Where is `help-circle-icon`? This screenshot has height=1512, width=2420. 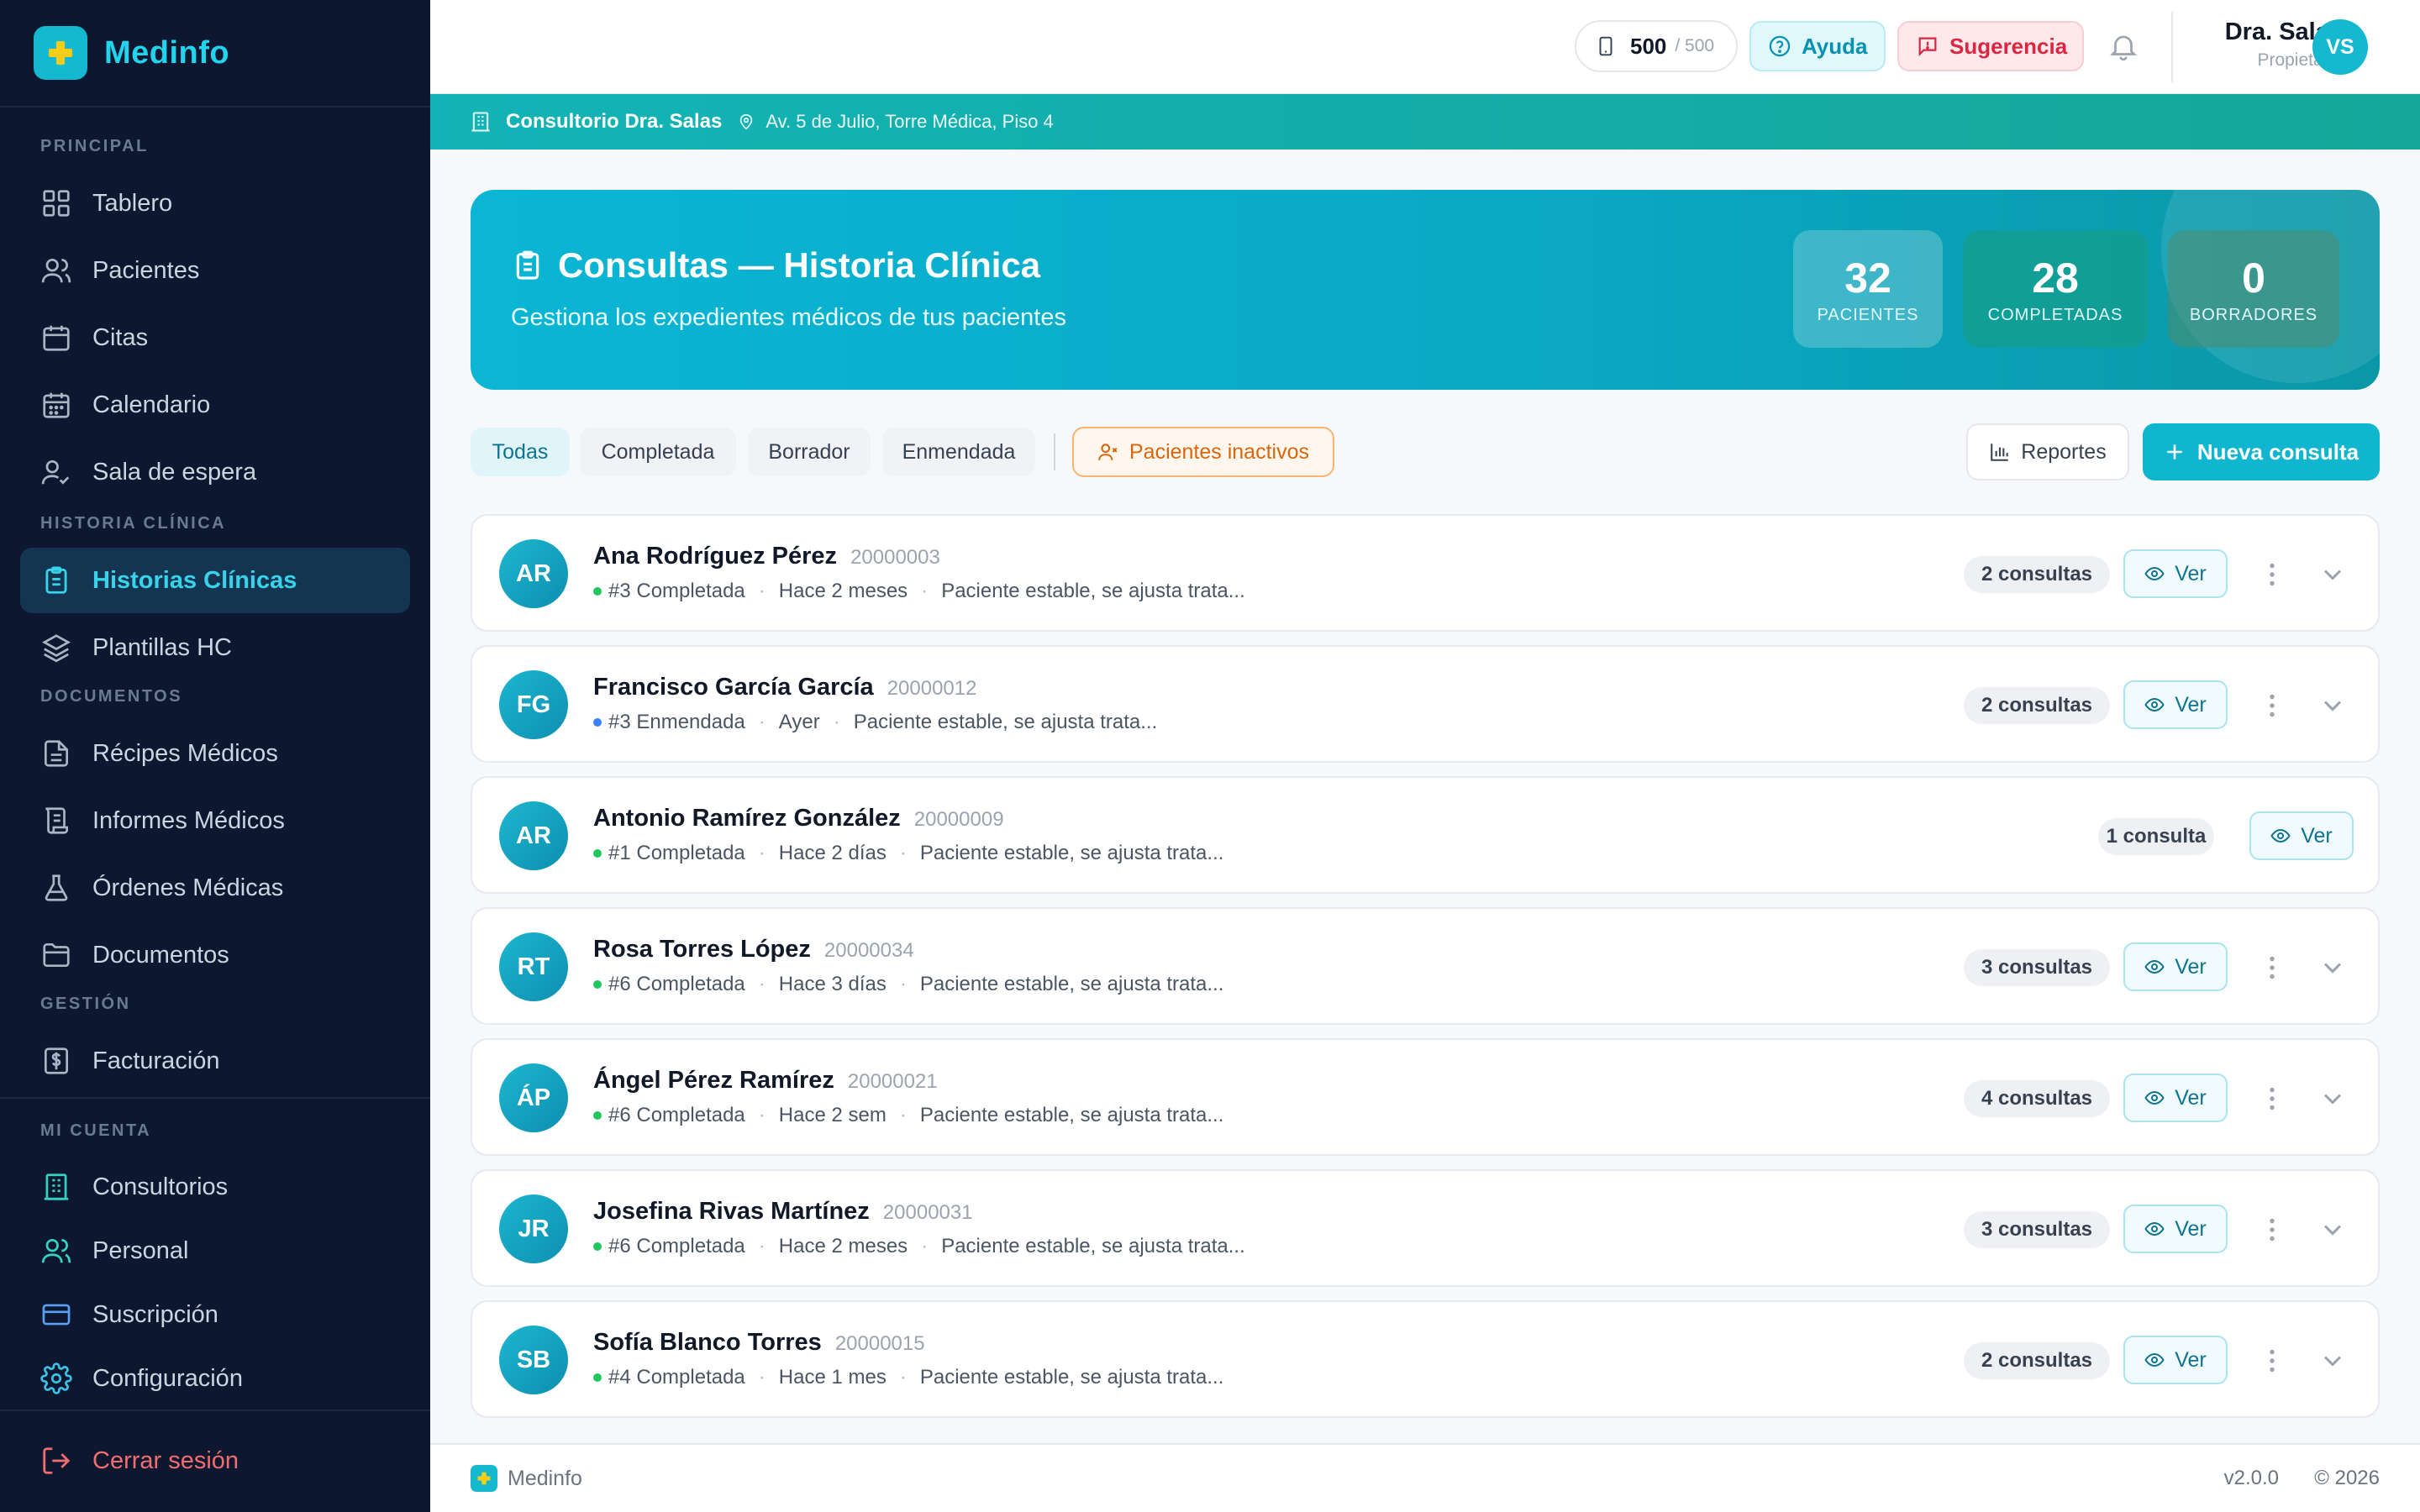
help-circle-icon is located at coordinates (1780, 46).